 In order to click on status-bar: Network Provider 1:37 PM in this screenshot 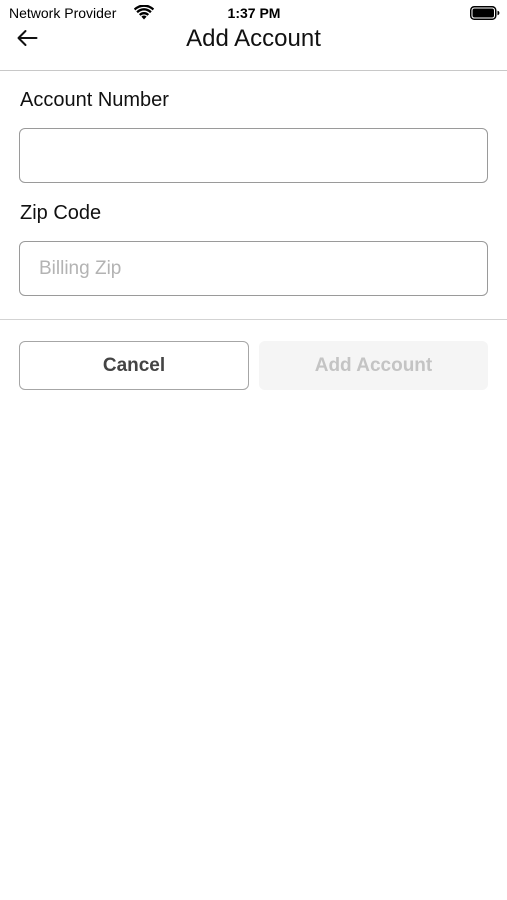, I will do `click(253, 12)`.